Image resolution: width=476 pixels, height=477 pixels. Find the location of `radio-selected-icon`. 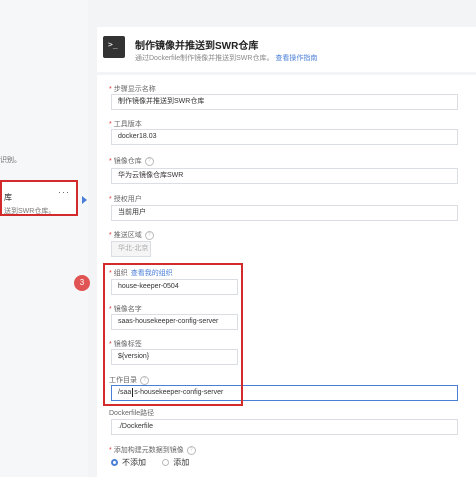

radio-selected-icon is located at coordinates (114, 463).